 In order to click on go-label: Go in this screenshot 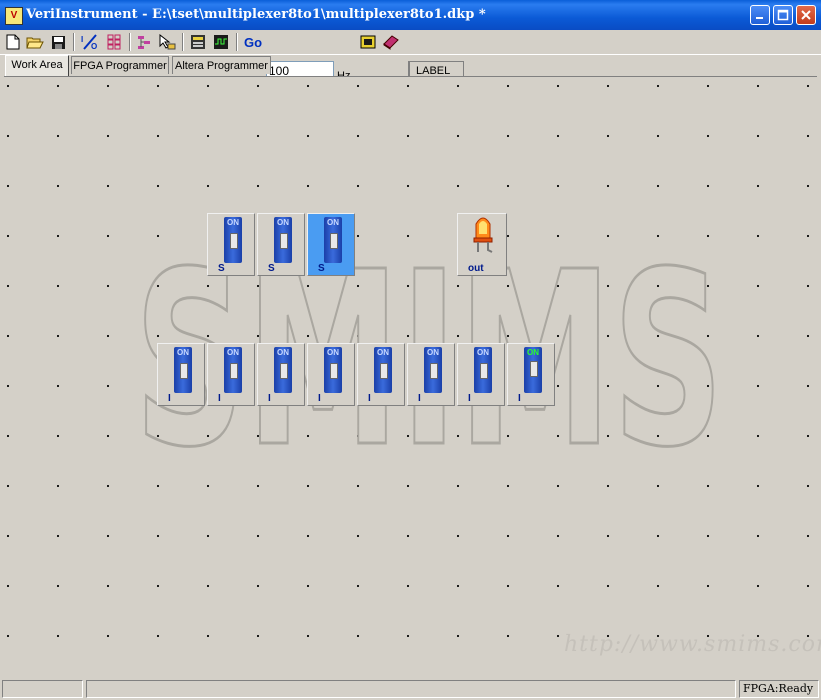, I will do `click(253, 42)`.